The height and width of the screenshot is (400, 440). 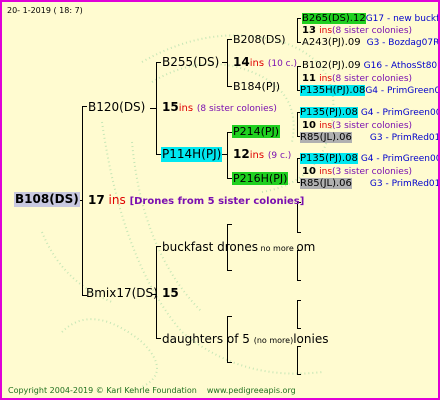 I want to click on p114h-node: P114H(PJ), so click(x=192, y=154).